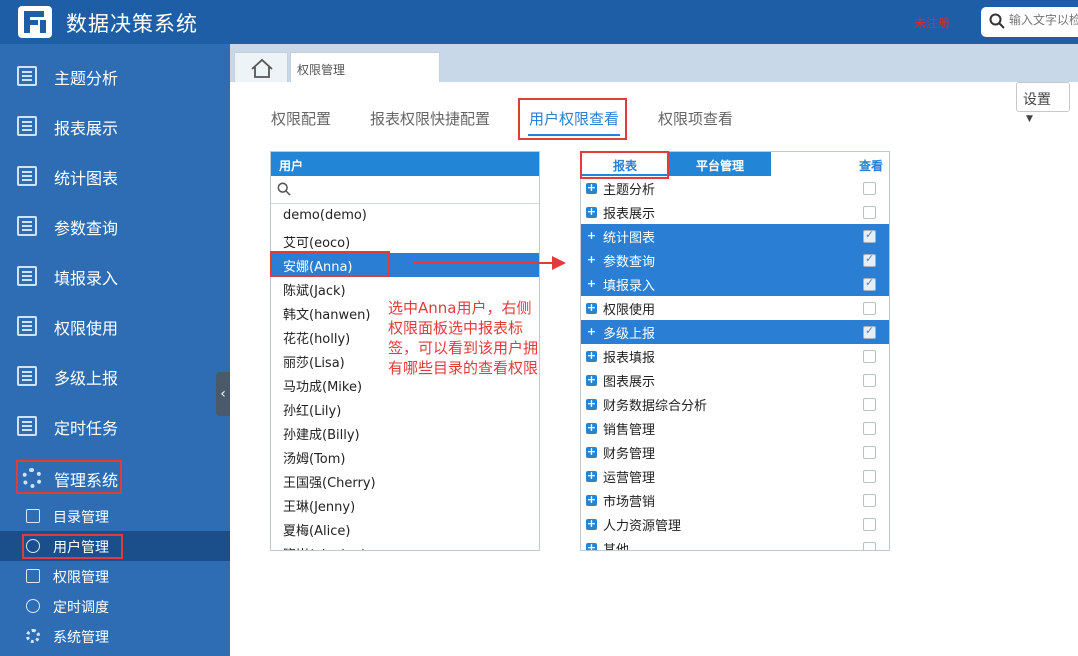 The height and width of the screenshot is (656, 1078). I want to click on permission-row-label: 统计图表, so click(629, 238).